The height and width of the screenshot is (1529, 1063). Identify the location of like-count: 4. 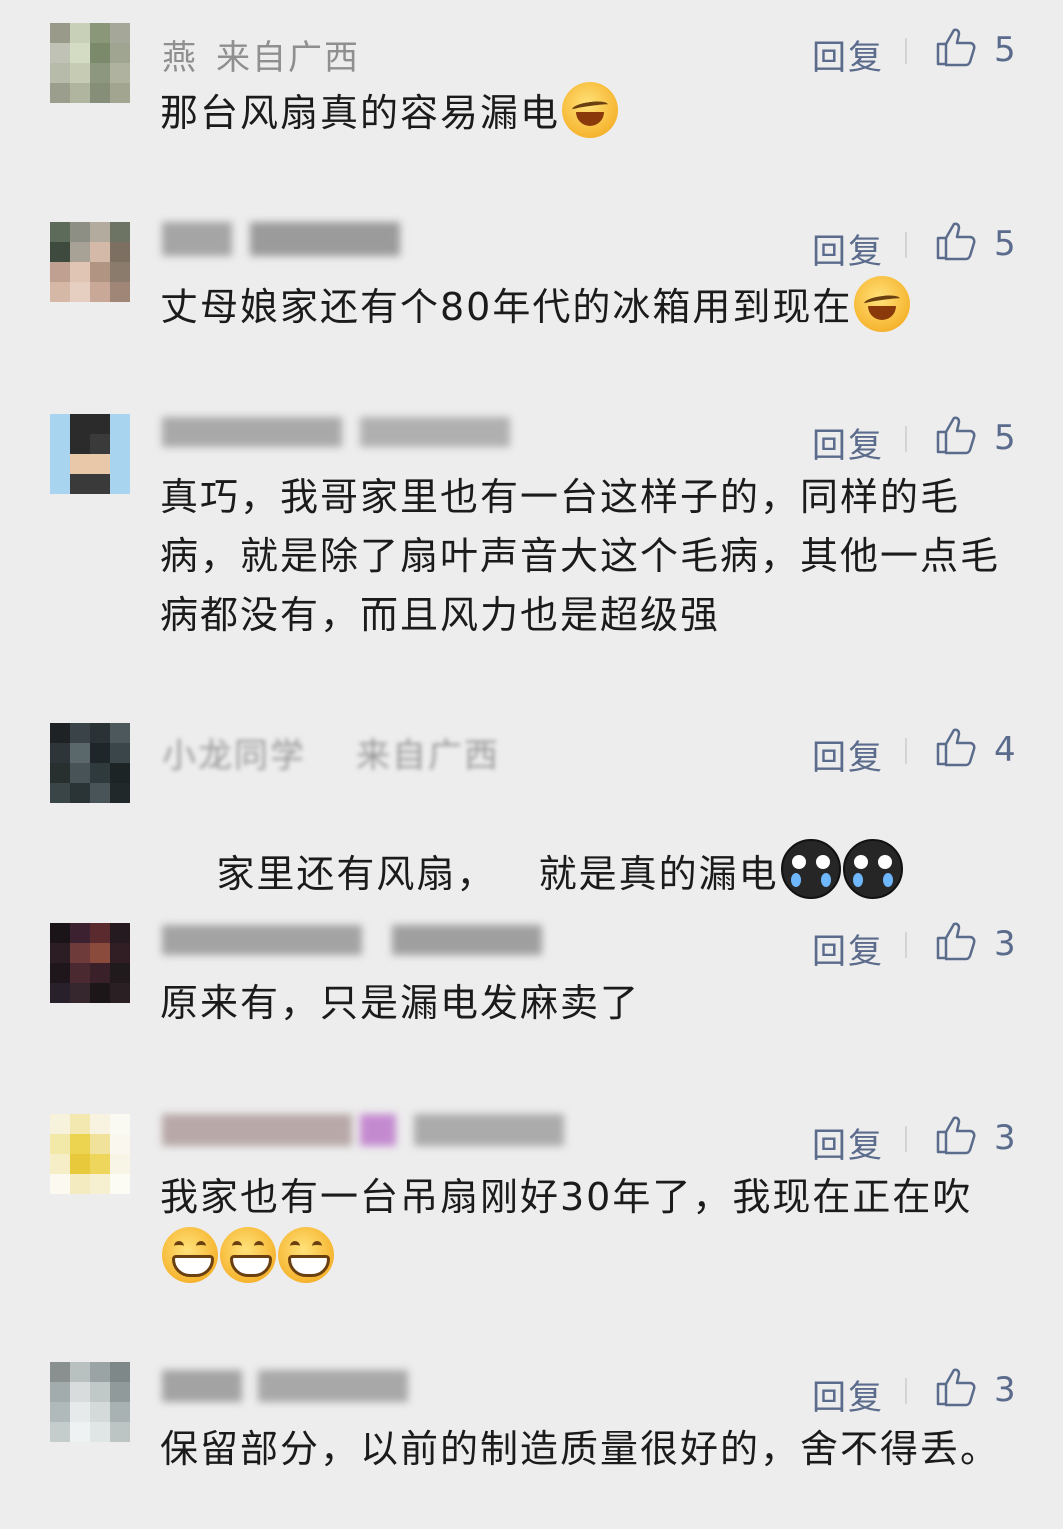
(1005, 750).